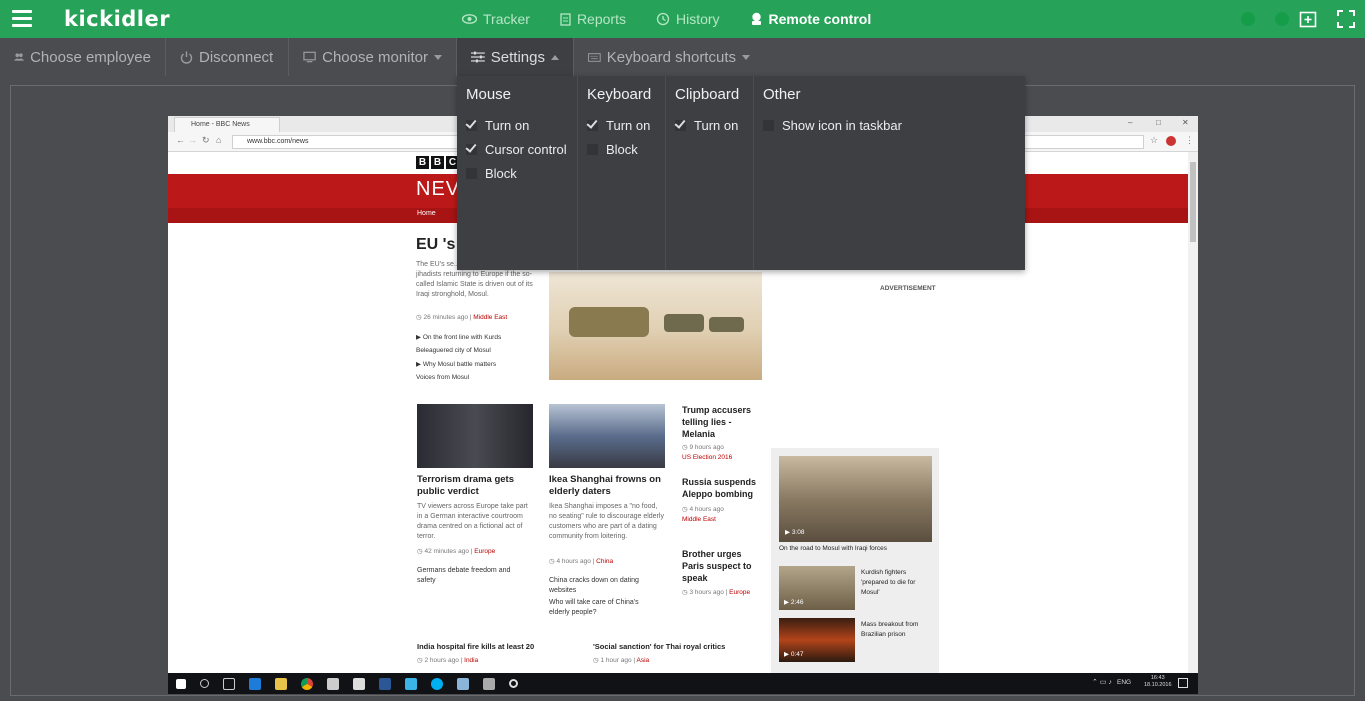  What do you see at coordinates (475, 436) in the screenshot?
I see `terrorism-drama-image` at bounding box center [475, 436].